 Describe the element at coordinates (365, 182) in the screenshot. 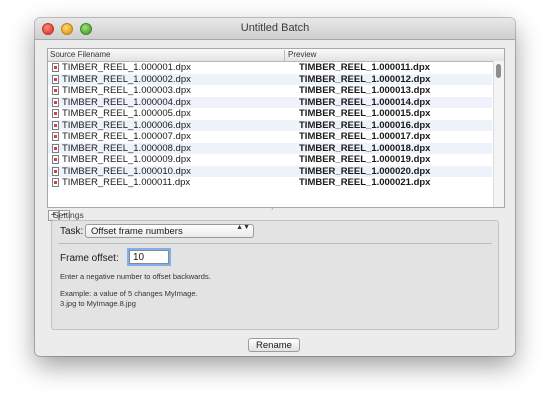

I see `preview-filename: TIMBER_REEL_1.000021.dpx` at that location.